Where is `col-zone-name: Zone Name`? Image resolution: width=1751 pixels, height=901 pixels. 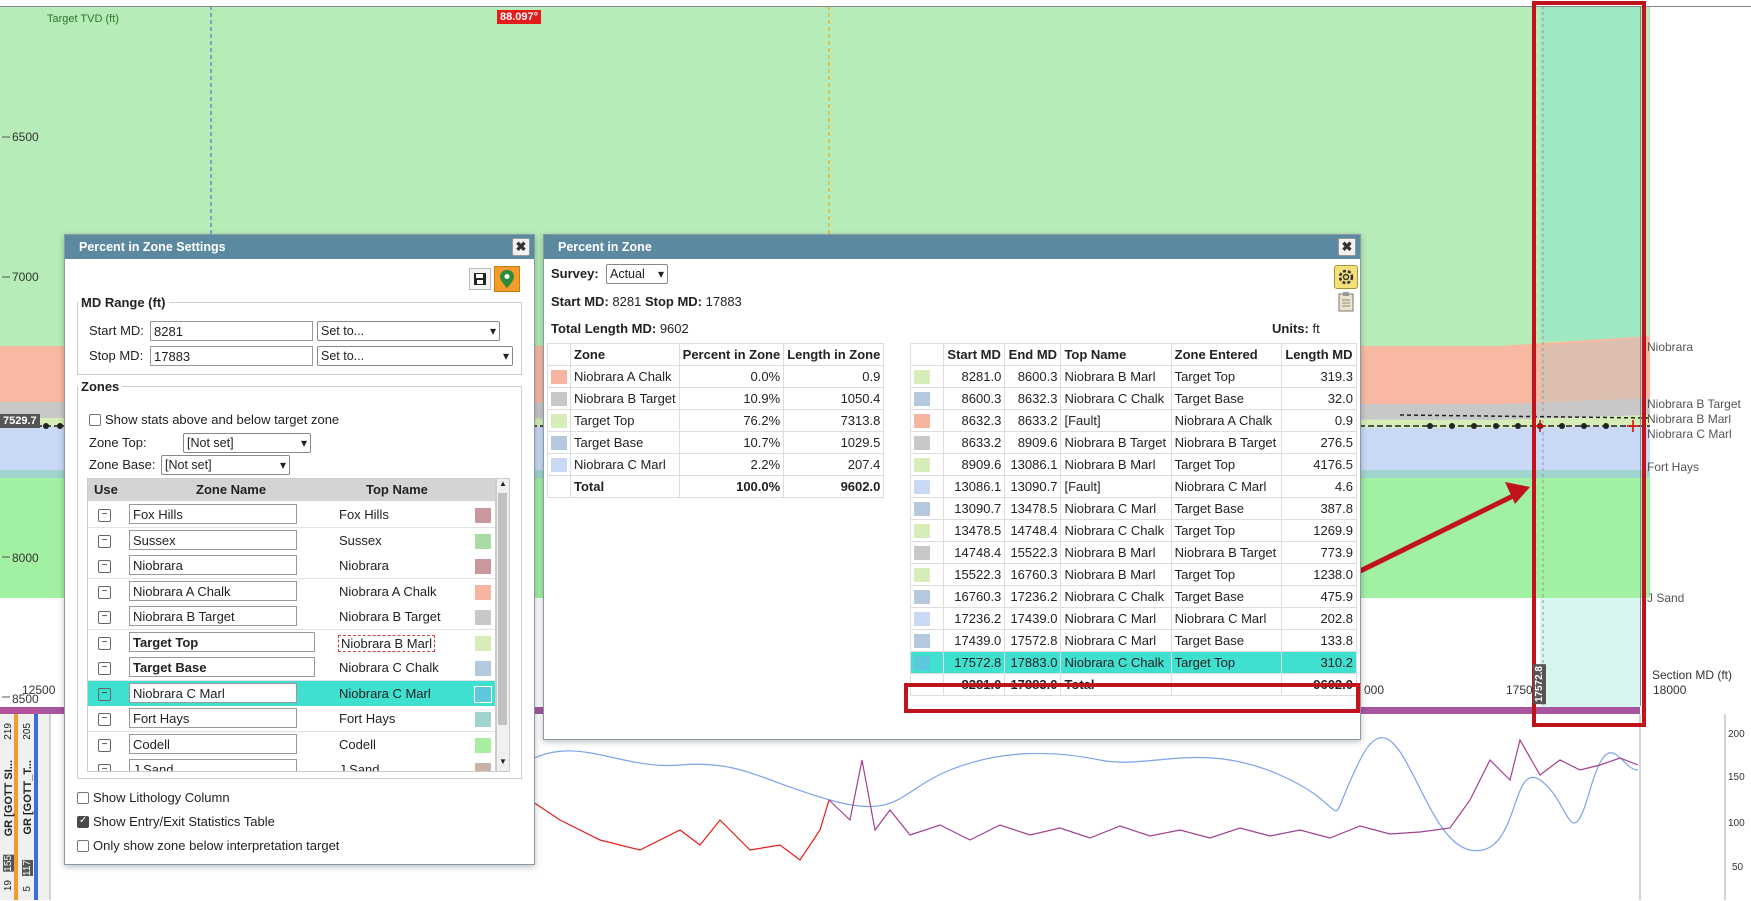
col-zone-name: Zone Name is located at coordinates (231, 489).